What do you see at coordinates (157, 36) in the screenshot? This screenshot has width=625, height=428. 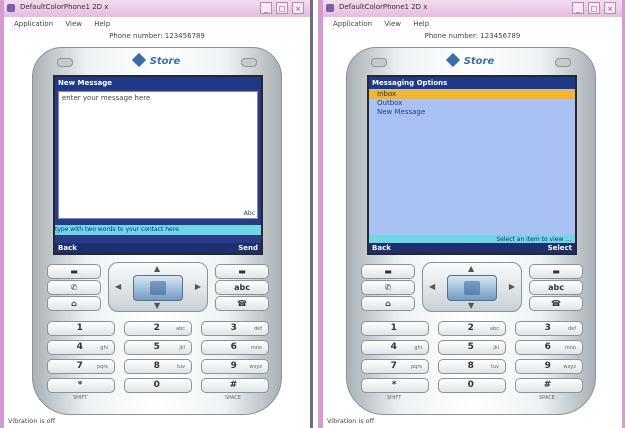 I see `phone-number-label: Phone number: 123456789` at bounding box center [157, 36].